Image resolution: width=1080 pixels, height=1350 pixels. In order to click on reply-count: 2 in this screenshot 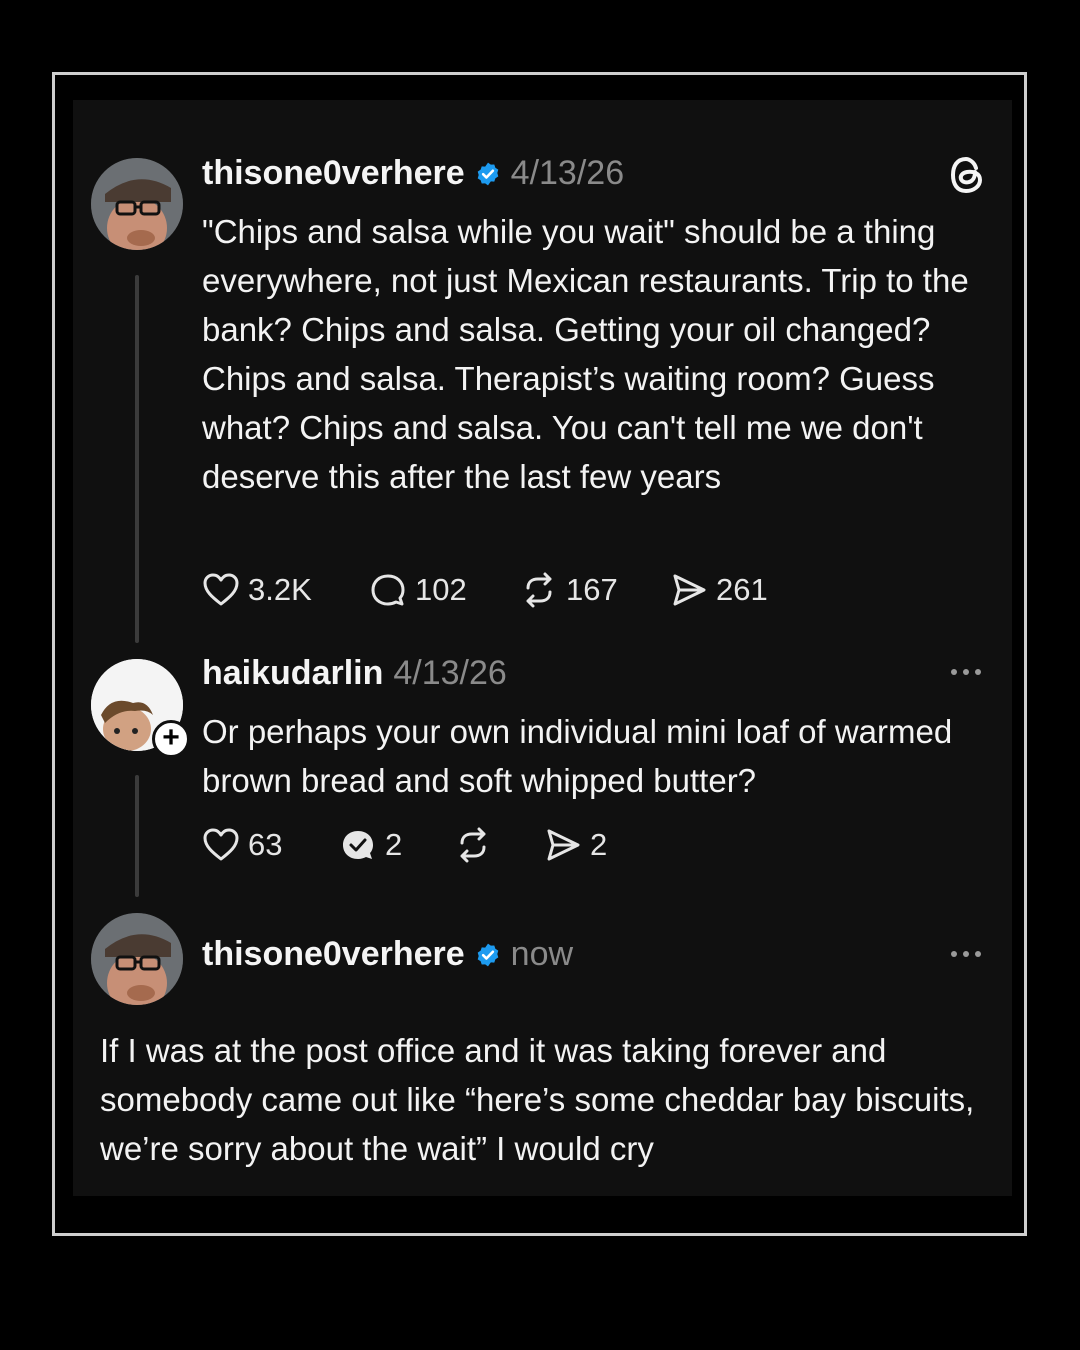, I will do `click(394, 844)`.